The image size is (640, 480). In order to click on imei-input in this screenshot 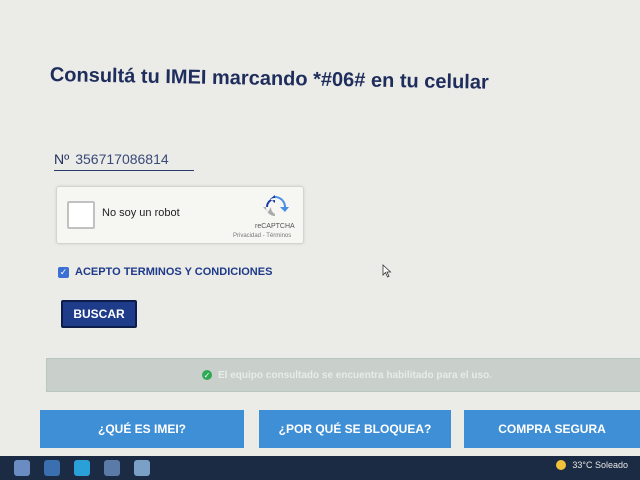, I will do `click(130, 159)`.